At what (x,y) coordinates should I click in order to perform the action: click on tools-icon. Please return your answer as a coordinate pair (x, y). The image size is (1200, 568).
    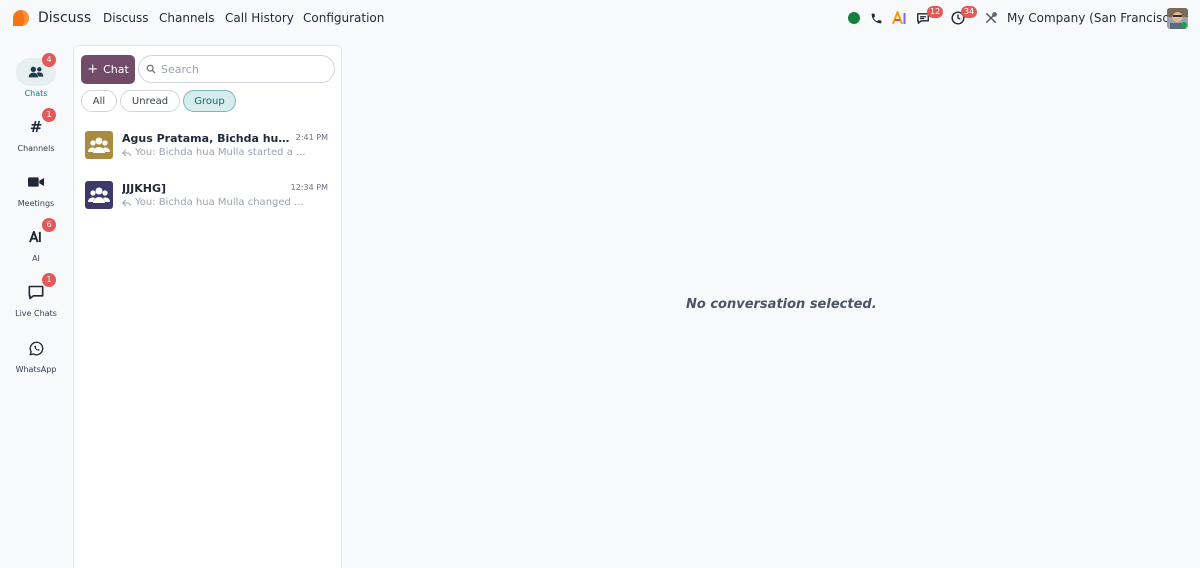
    Looking at the image, I should click on (991, 18).